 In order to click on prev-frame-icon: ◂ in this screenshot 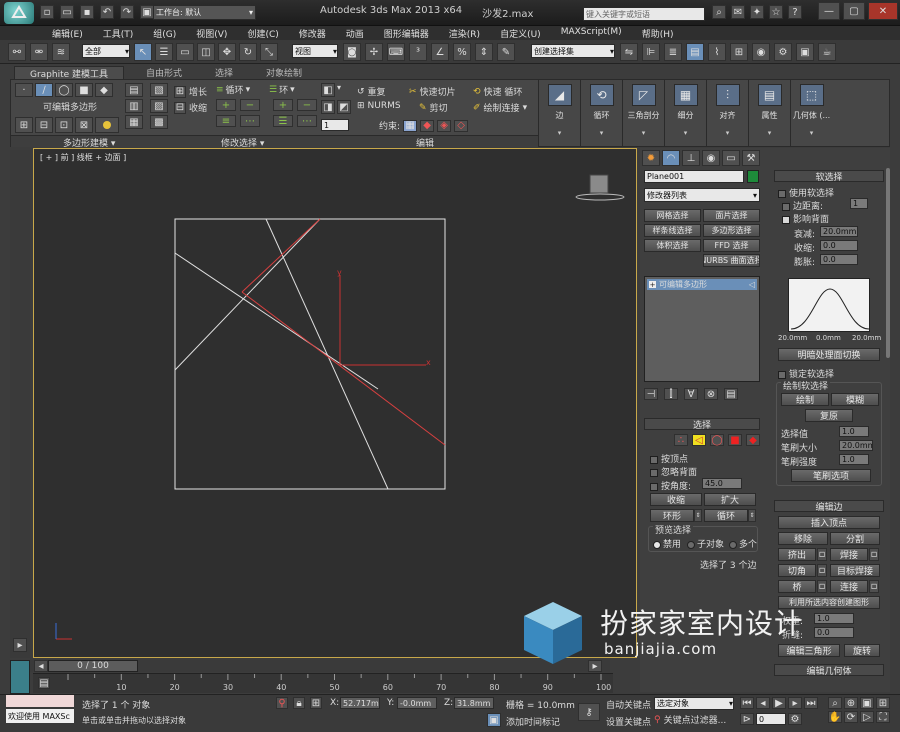, I will do `click(41, 666)`.